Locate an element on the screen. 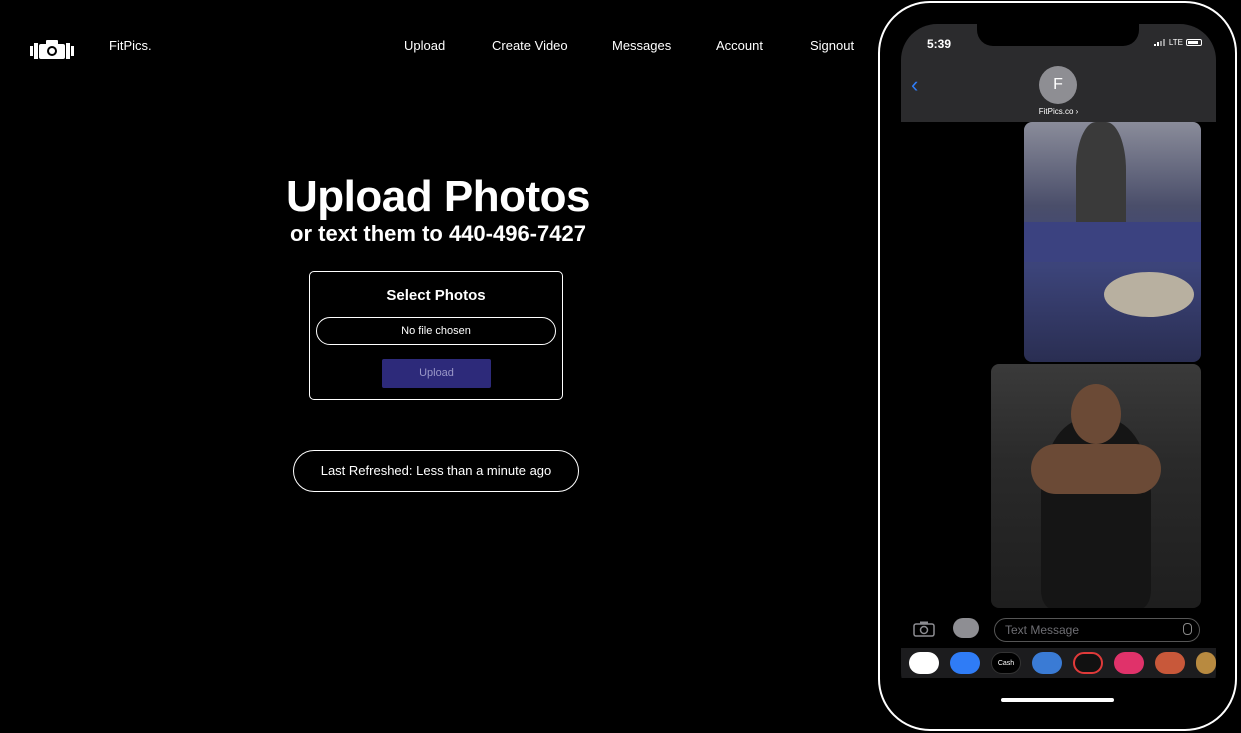 The height and width of the screenshot is (733, 1241). imessage-app-drawer: Cash is located at coordinates (1058, 663).